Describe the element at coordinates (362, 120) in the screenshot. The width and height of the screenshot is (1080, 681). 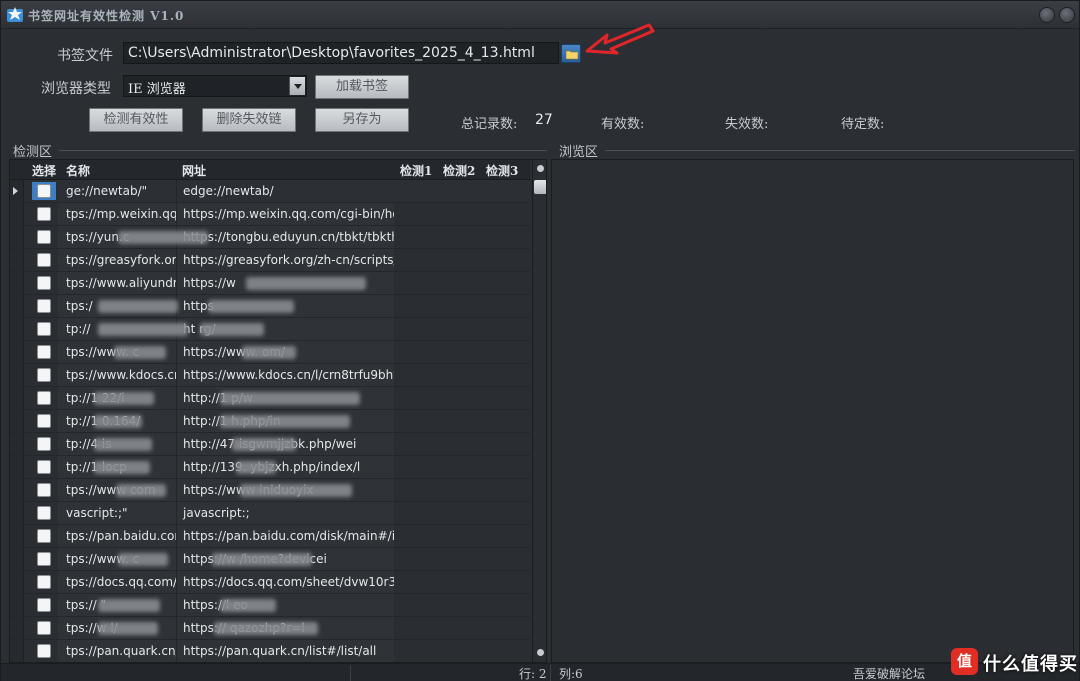
I see `save-as-button: 另存为` at that location.